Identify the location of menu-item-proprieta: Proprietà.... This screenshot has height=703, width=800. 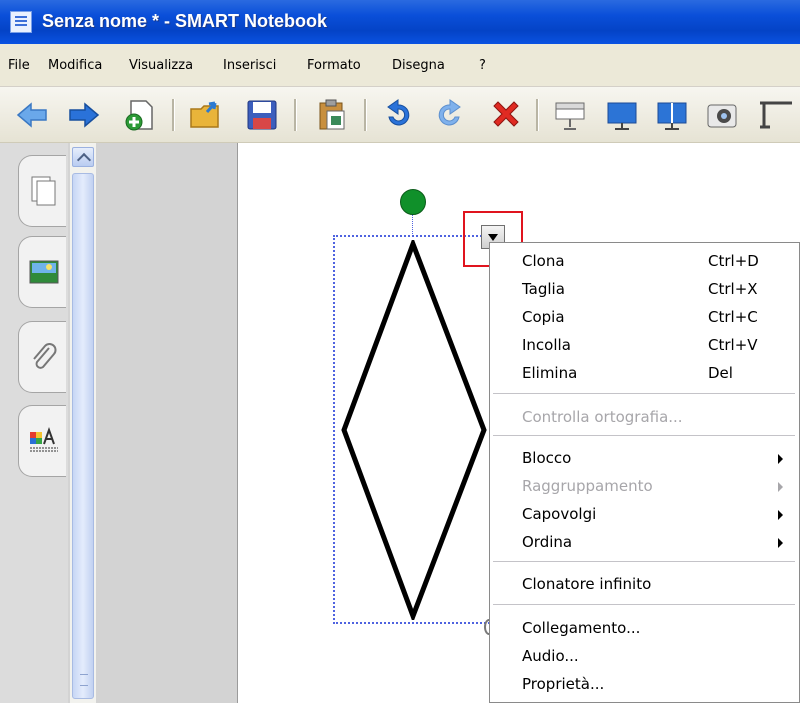
(657, 684).